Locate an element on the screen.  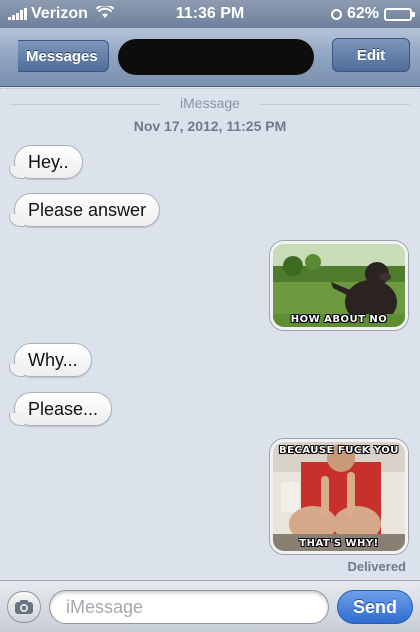
delivery-status: Delivered is located at coordinates (376, 566).